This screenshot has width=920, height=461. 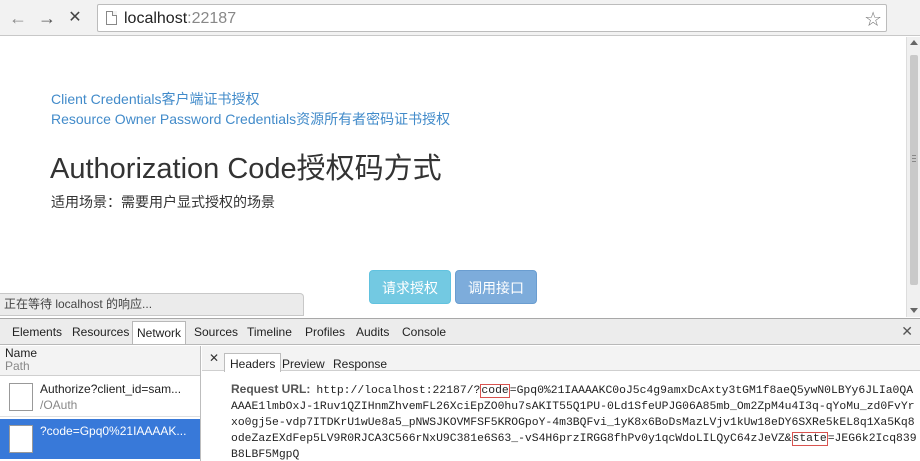 I want to click on close-detail-icon: ✕, so click(x=214, y=358).